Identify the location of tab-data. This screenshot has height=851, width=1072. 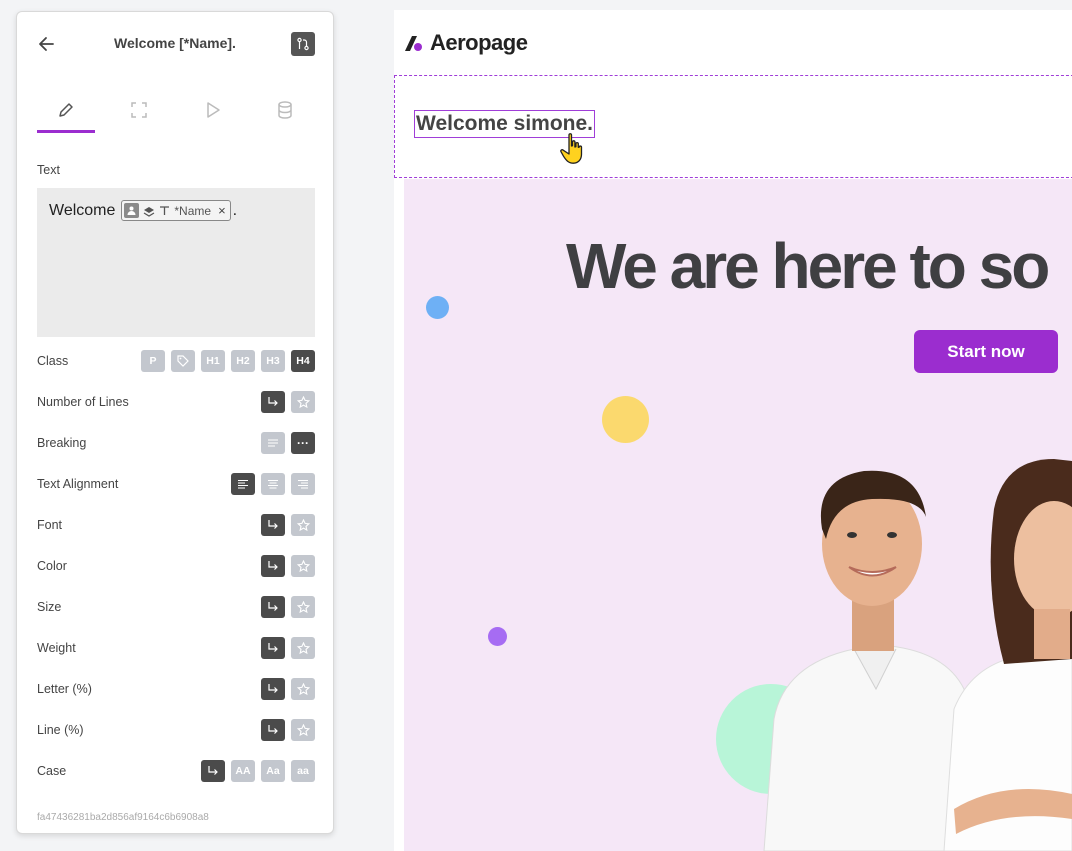
(285, 114).